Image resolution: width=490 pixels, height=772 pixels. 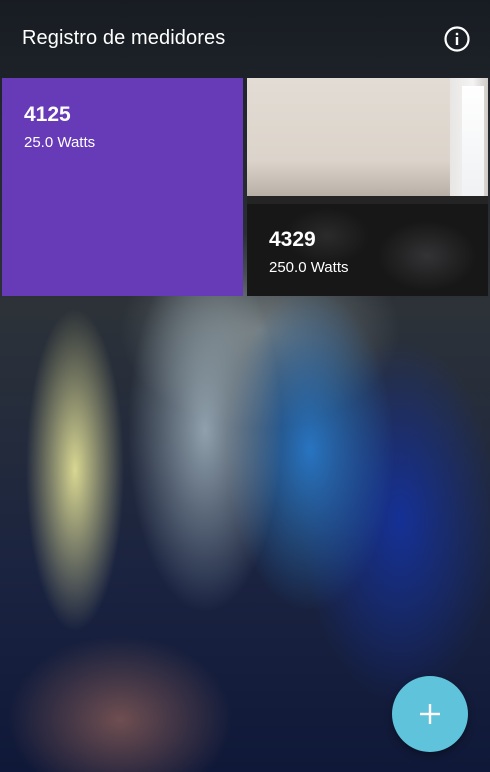 What do you see at coordinates (60, 142) in the screenshot?
I see `meter-power: 25.0 Watts` at bounding box center [60, 142].